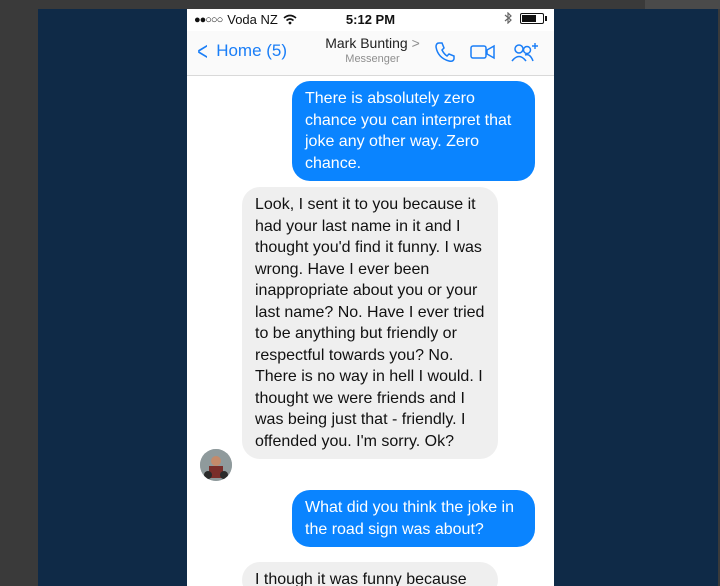  I want to click on phone-icon, so click(445, 52).